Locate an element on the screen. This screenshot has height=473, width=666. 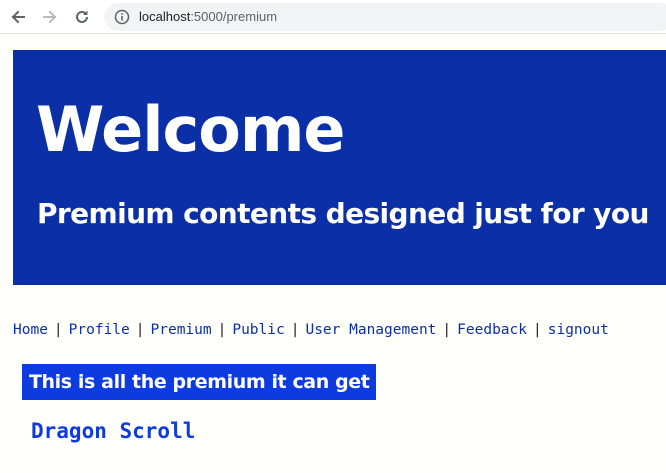
nav-link-signout: signout is located at coordinates (578, 330).